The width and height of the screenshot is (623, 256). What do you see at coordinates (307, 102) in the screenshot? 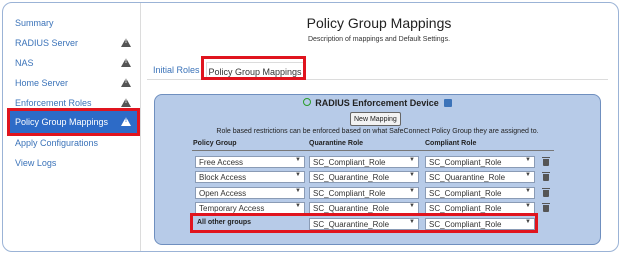
I see `power-icon` at bounding box center [307, 102].